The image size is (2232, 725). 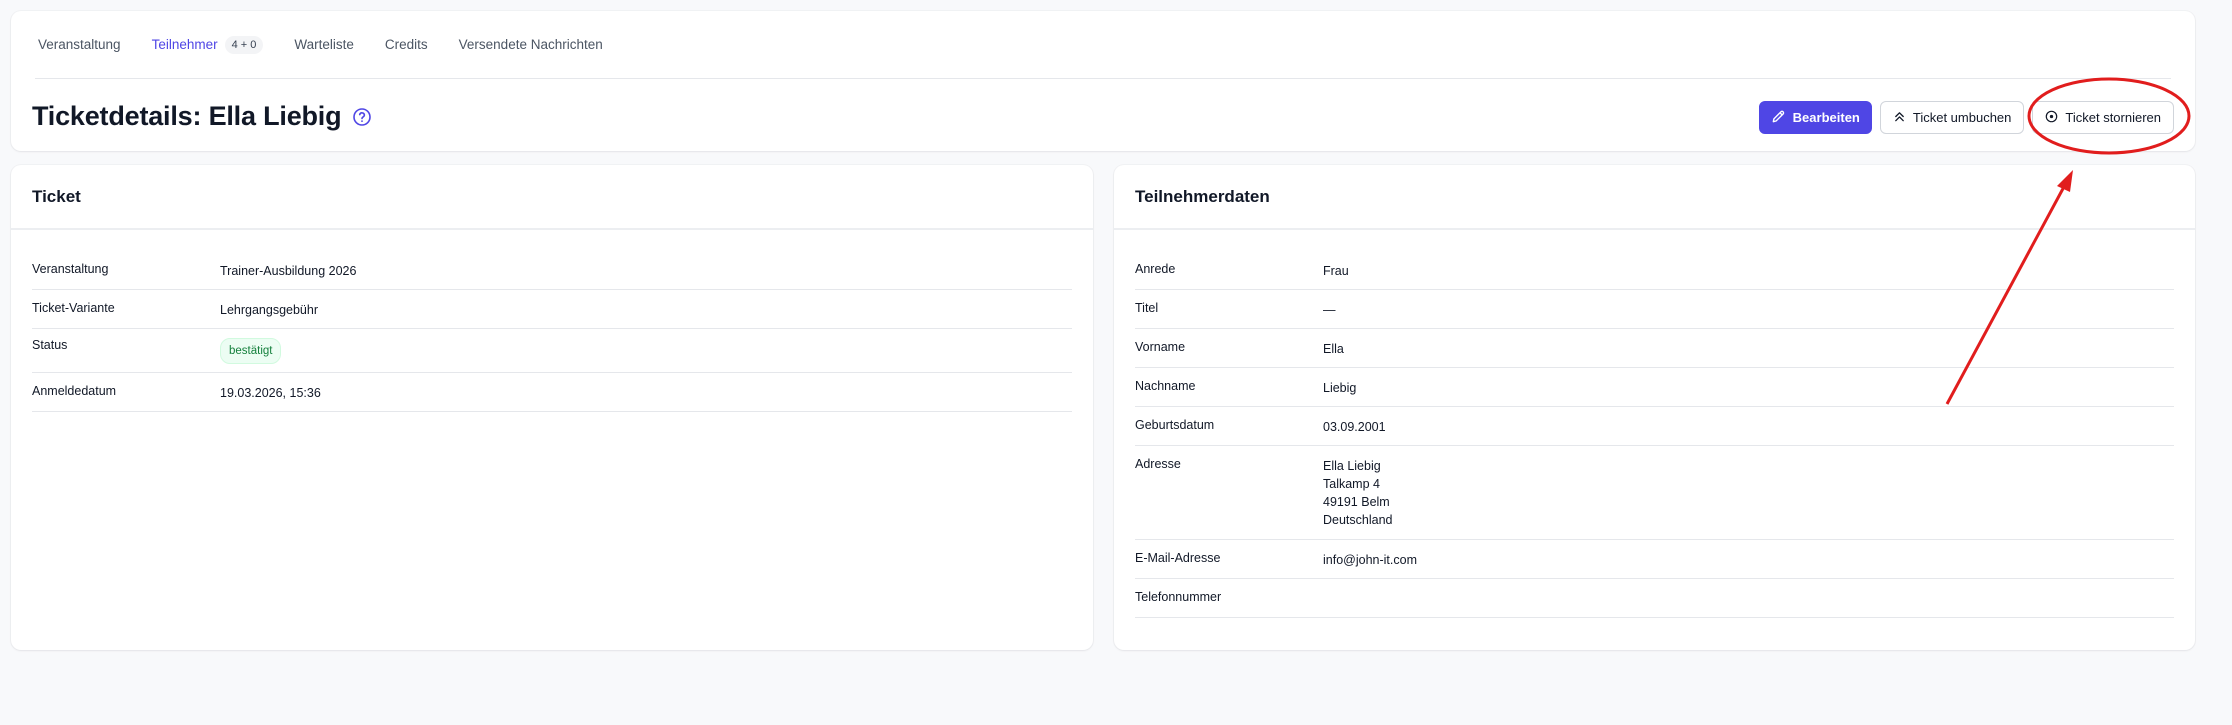 What do you see at coordinates (1155, 269) in the screenshot?
I see `detail-key: Anrede` at bounding box center [1155, 269].